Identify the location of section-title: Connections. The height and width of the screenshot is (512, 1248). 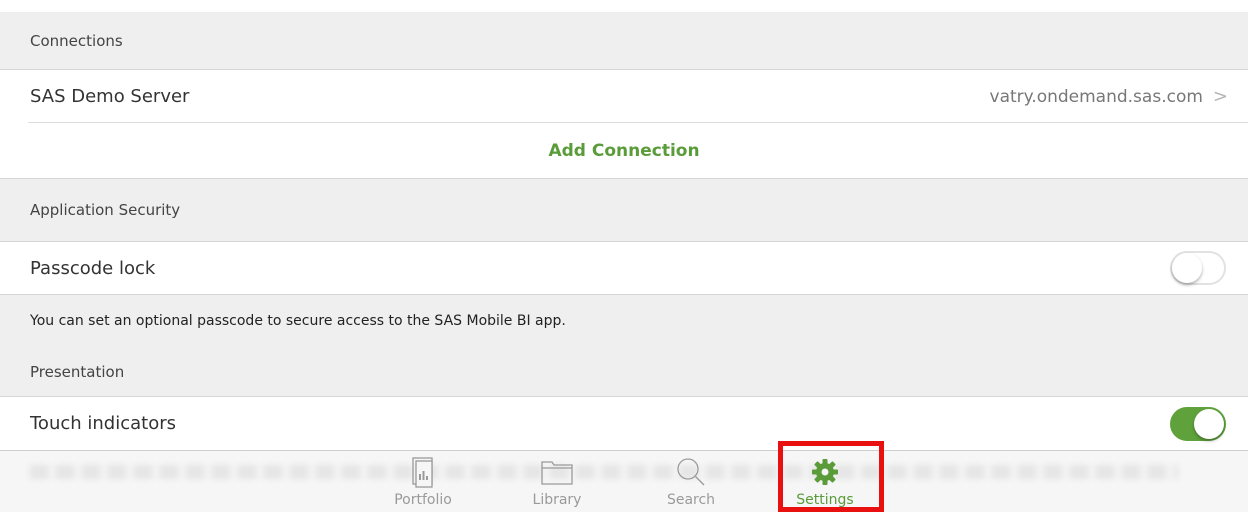
(76, 40).